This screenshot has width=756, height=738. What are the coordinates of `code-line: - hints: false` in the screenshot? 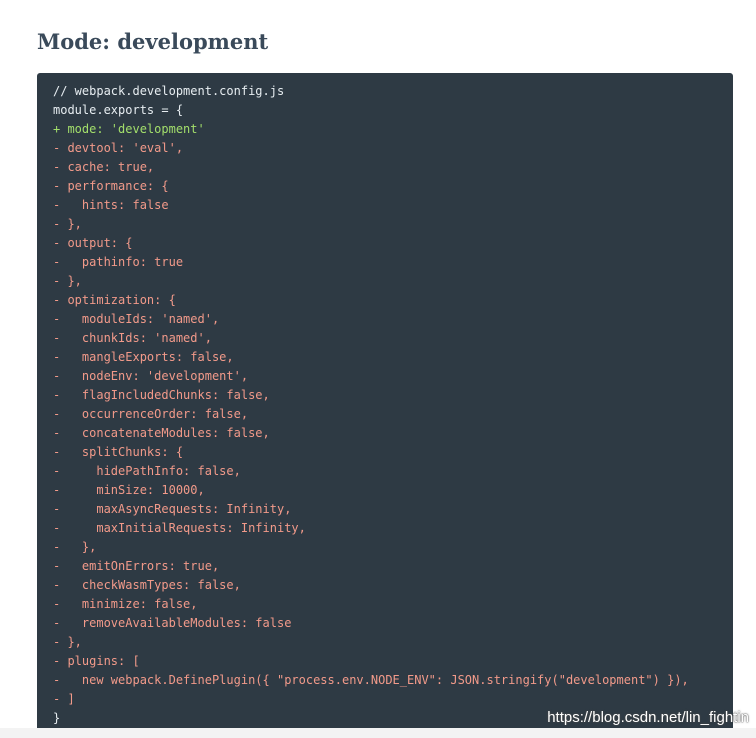 It's located at (111, 205).